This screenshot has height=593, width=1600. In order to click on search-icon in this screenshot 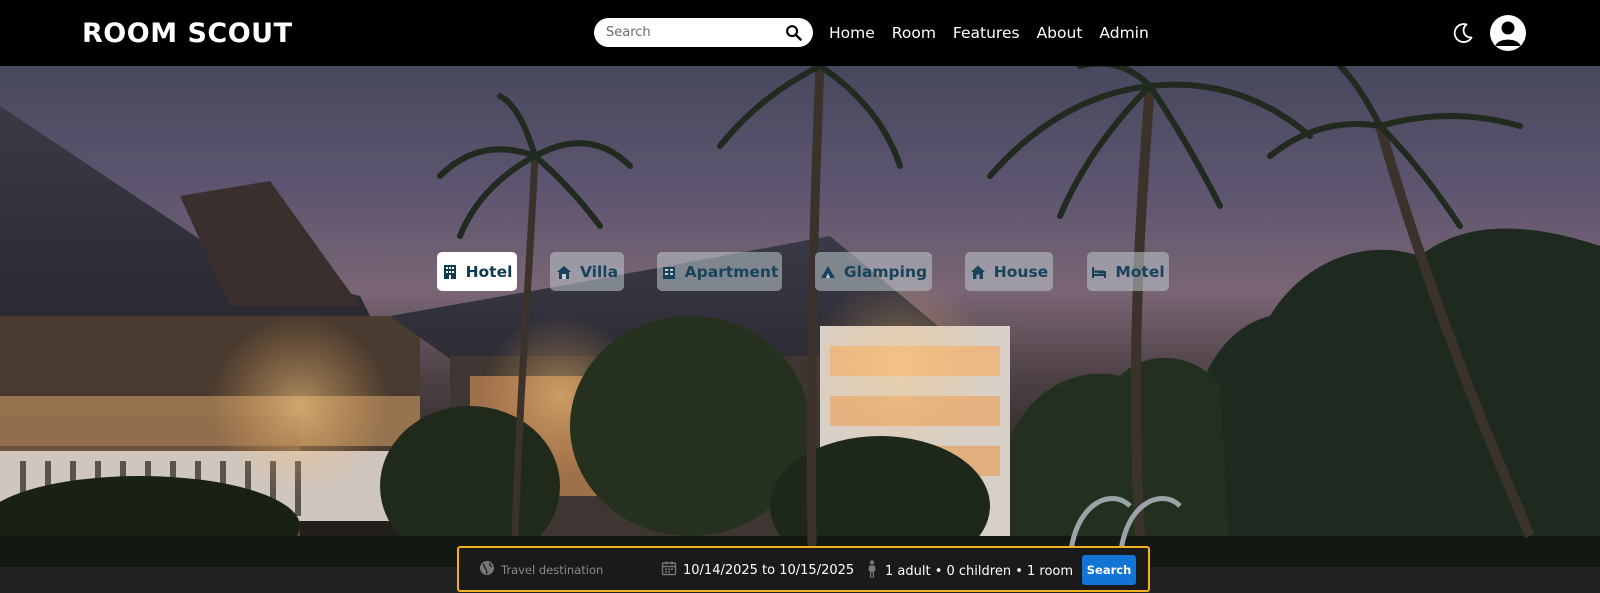, I will do `click(793, 32)`.